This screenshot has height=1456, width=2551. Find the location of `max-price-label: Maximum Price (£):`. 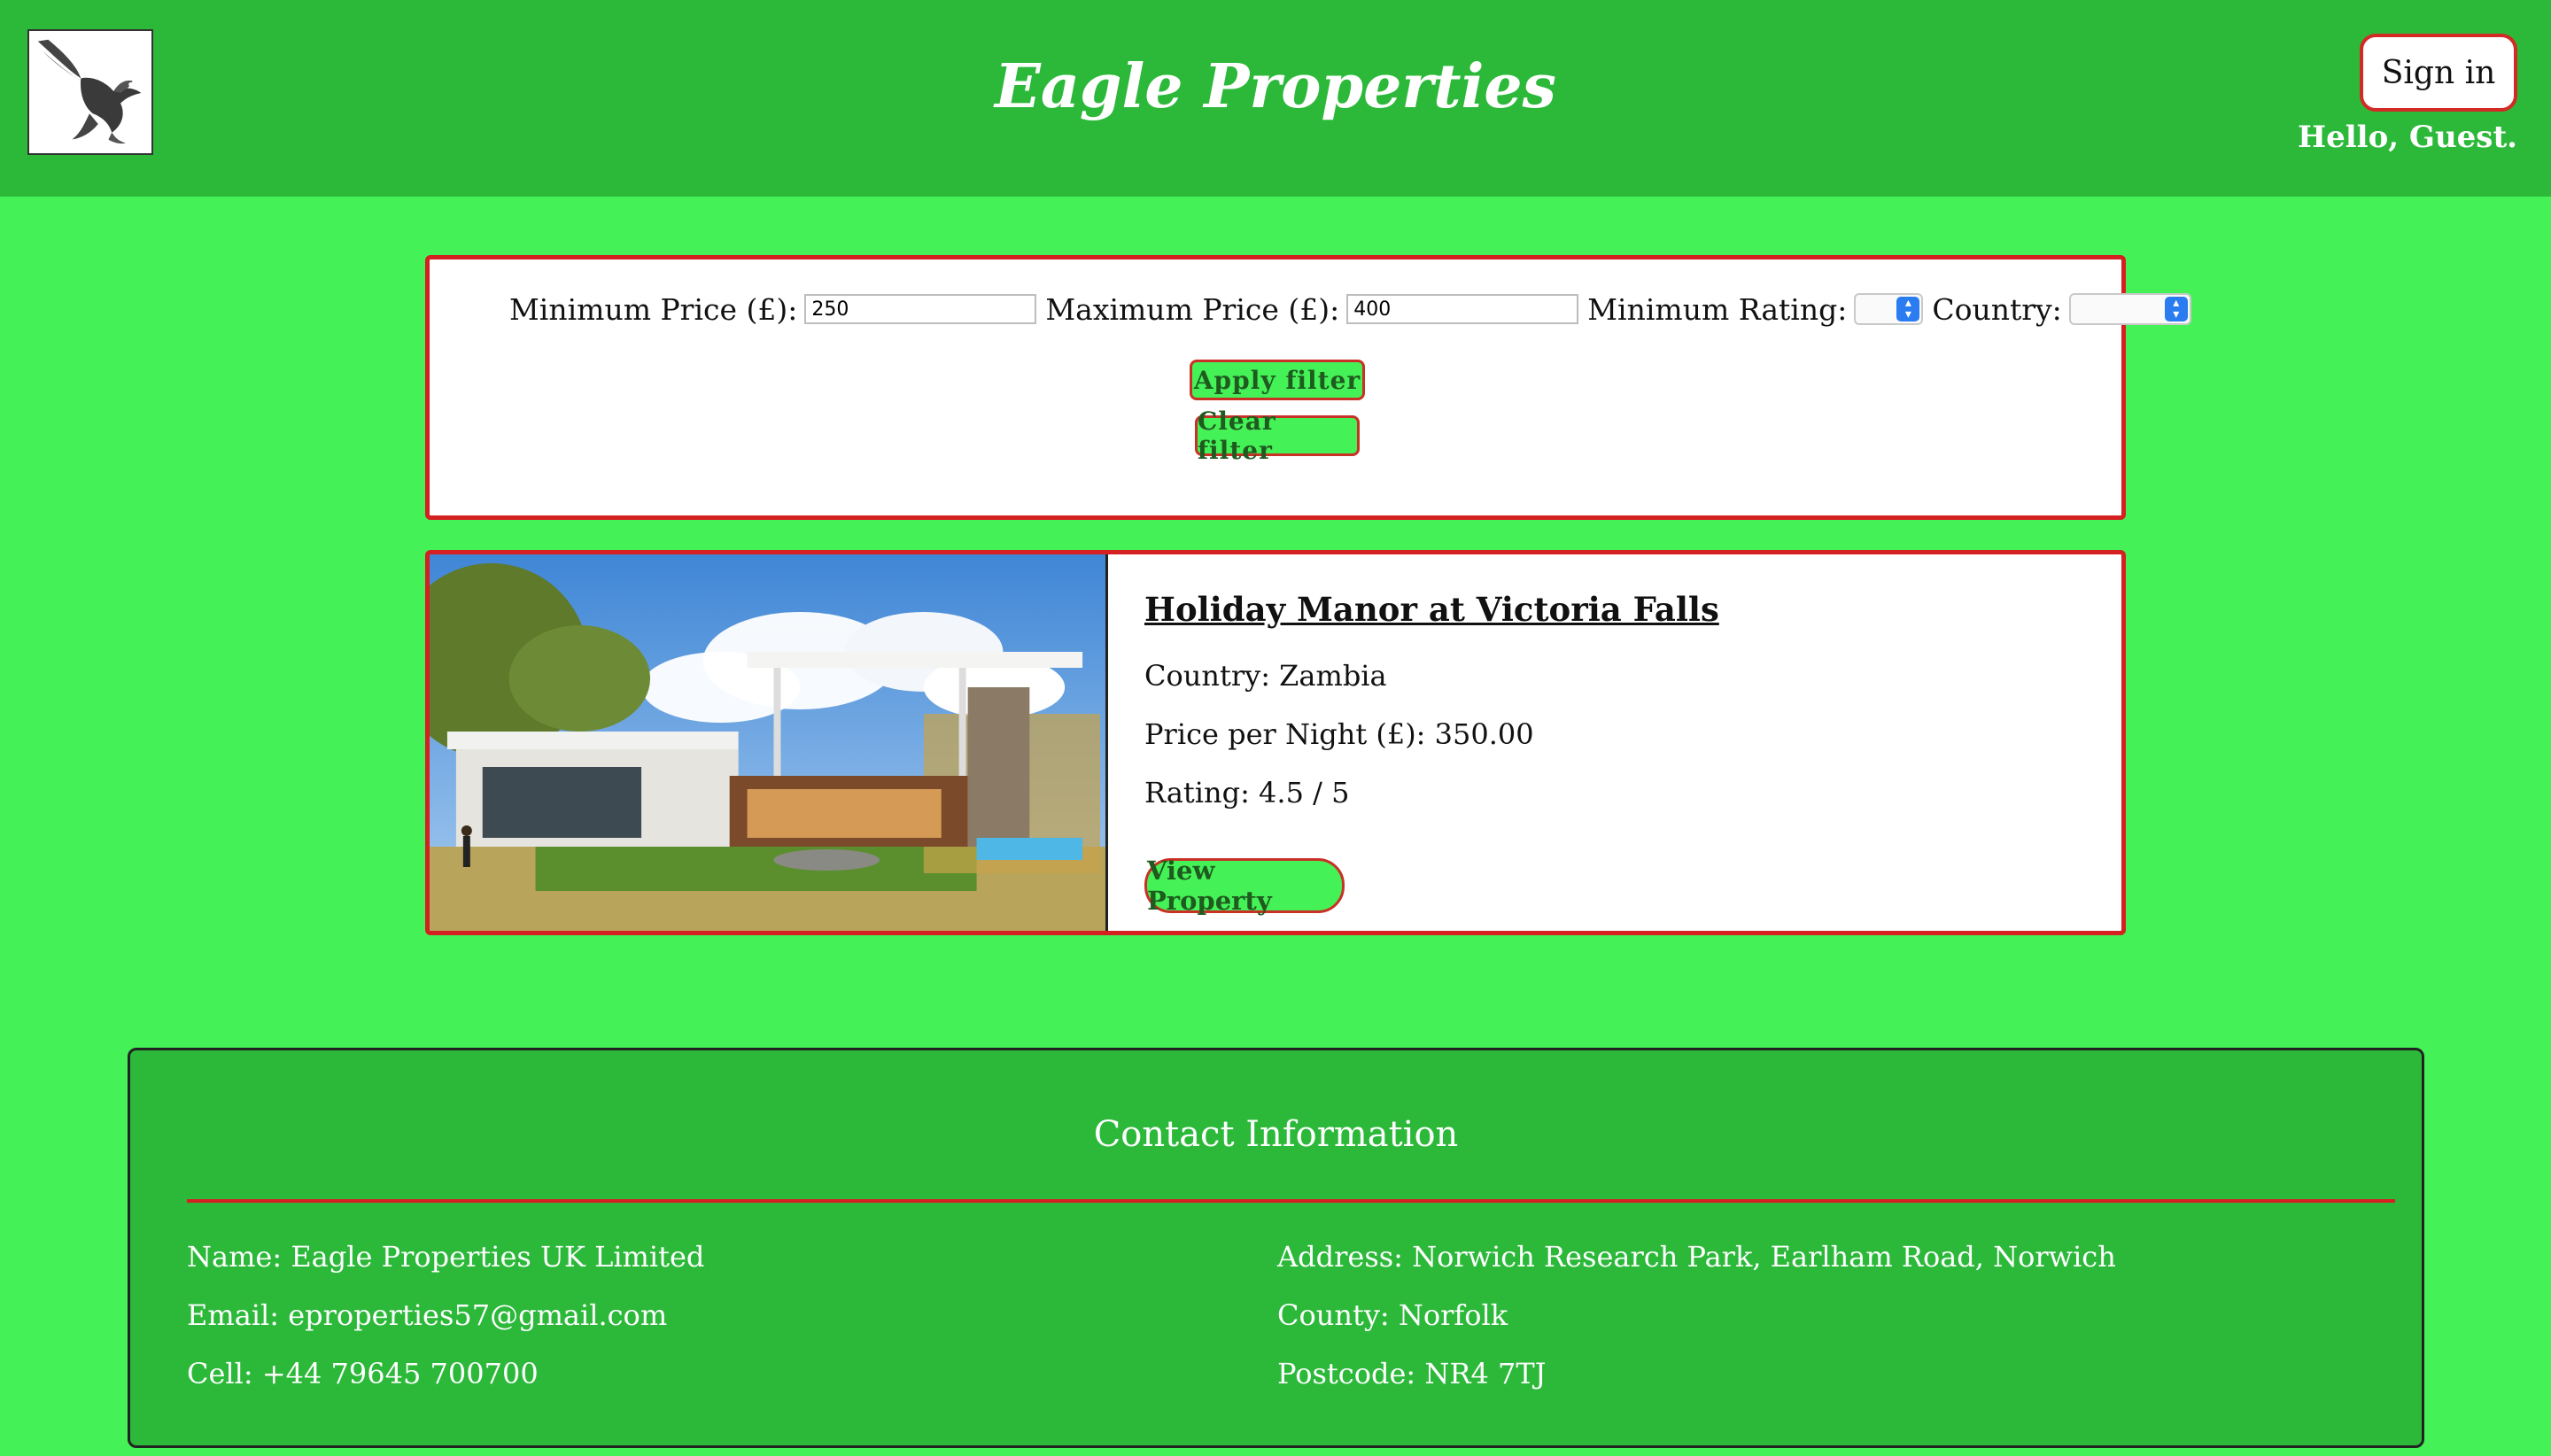

max-price-label: Maximum Price (£): is located at coordinates (1192, 309).